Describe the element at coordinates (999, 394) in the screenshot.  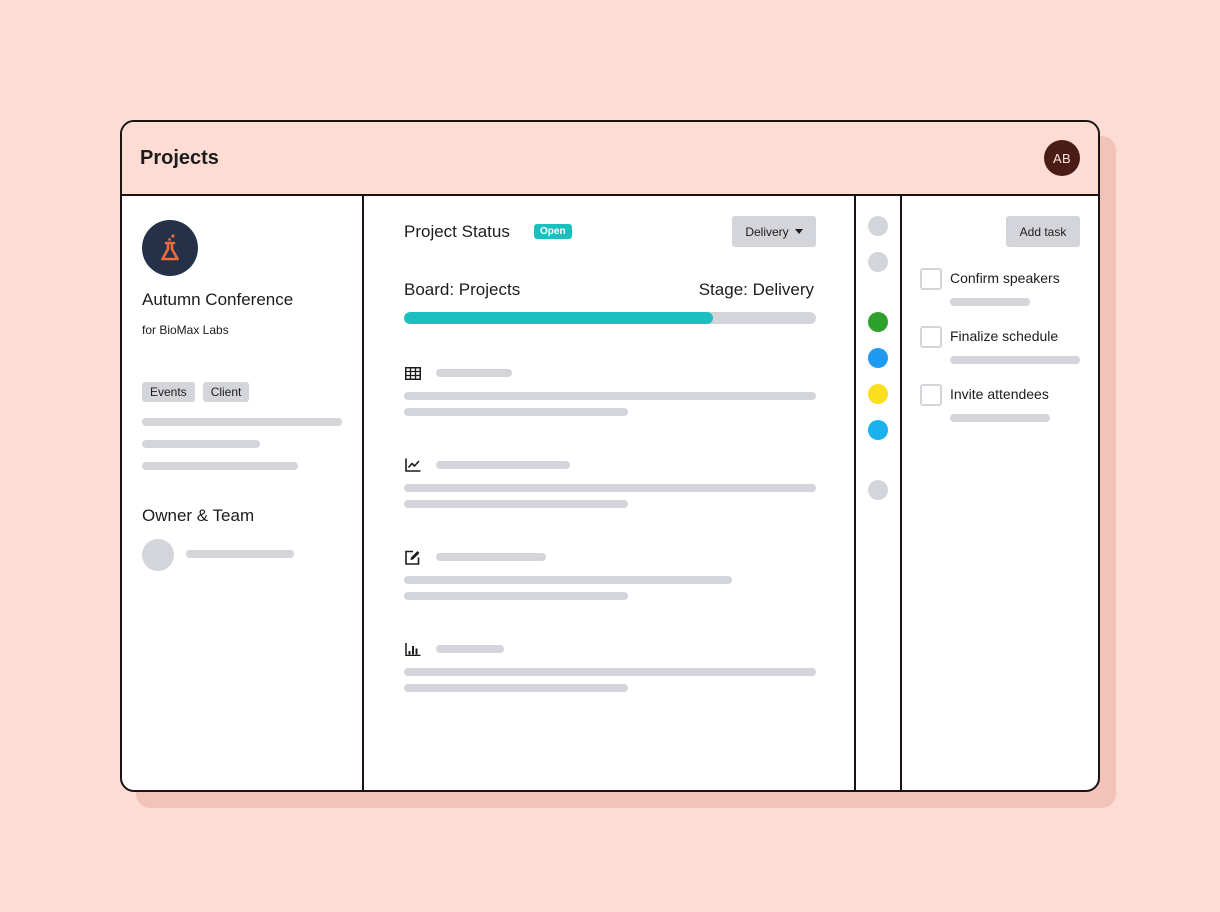
I see `task-label: Invite attendees` at that location.